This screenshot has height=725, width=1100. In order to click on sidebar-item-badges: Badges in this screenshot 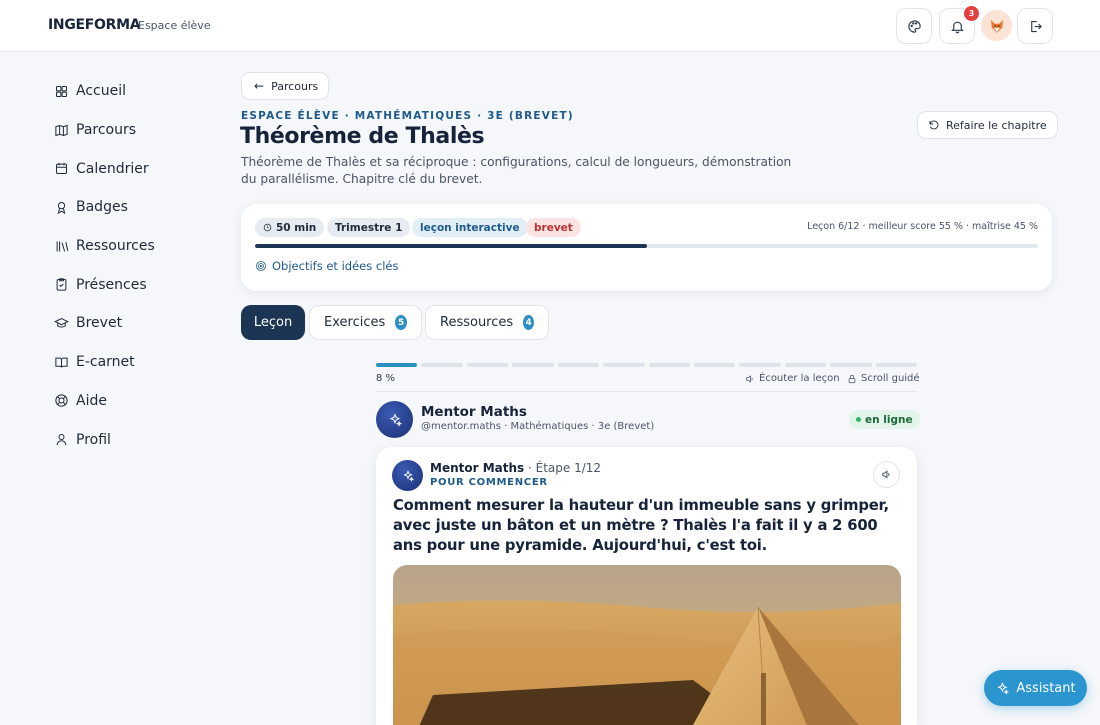, I will do `click(133, 207)`.